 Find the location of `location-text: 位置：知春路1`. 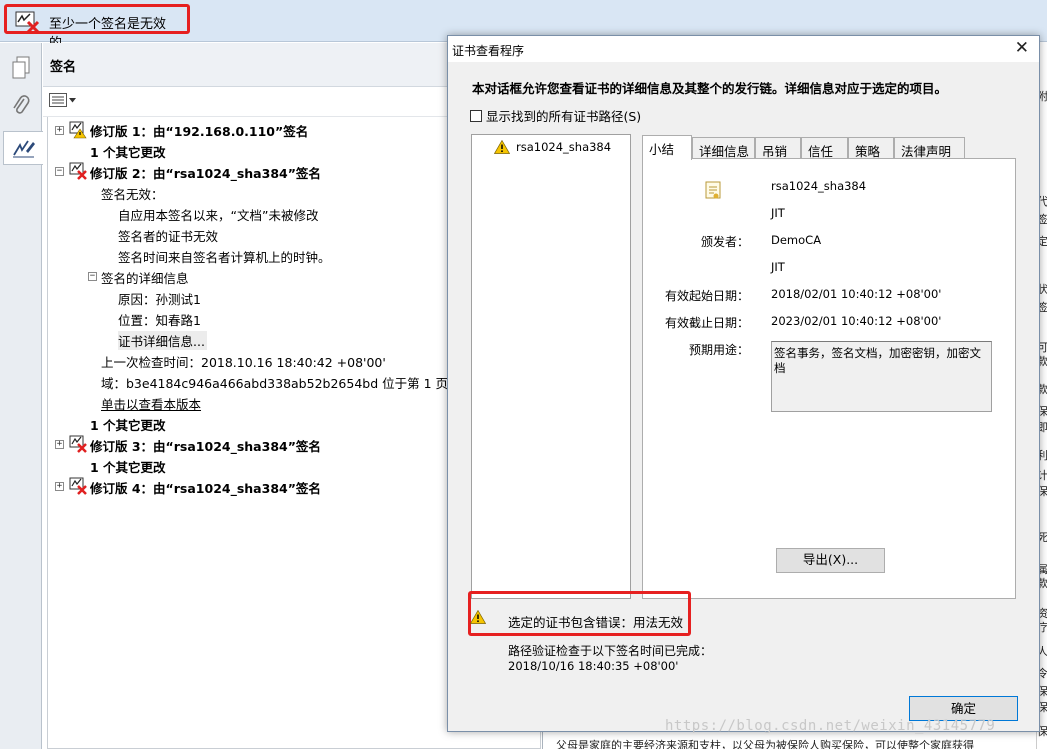

location-text: 位置：知春路1 is located at coordinates (159, 320).